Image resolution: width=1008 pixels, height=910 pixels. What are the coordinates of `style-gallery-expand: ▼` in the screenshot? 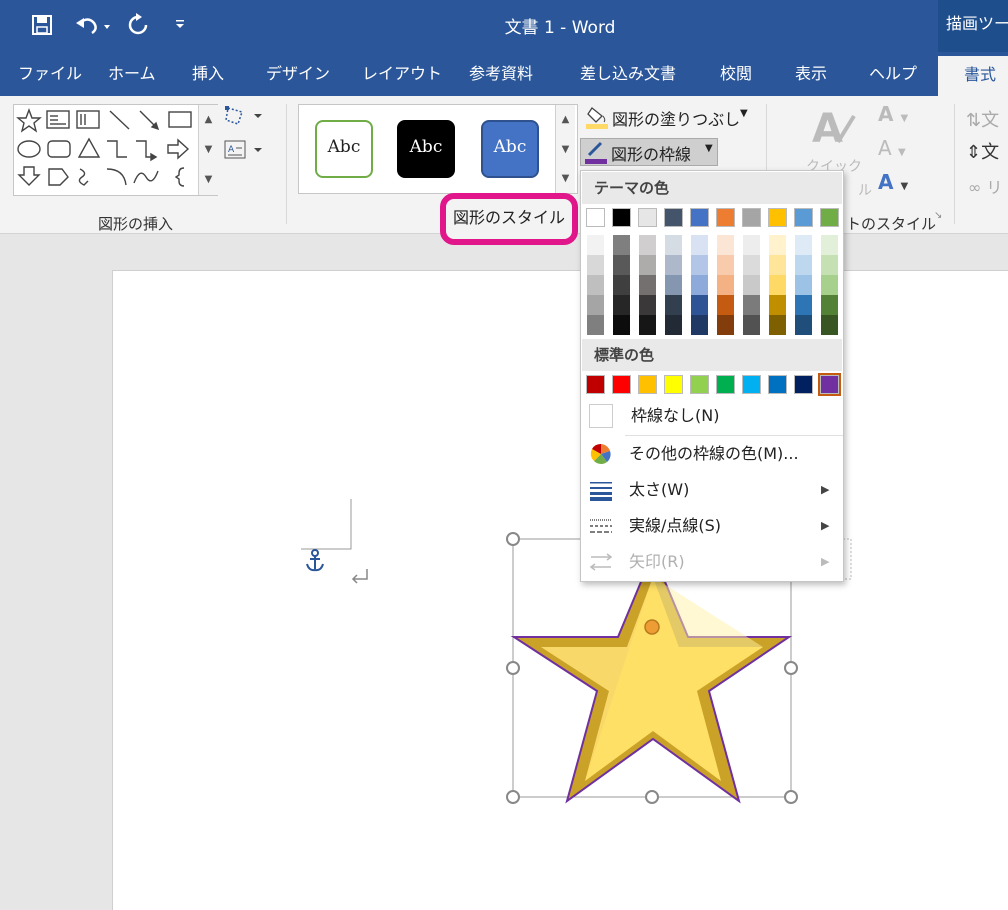 It's located at (565, 179).